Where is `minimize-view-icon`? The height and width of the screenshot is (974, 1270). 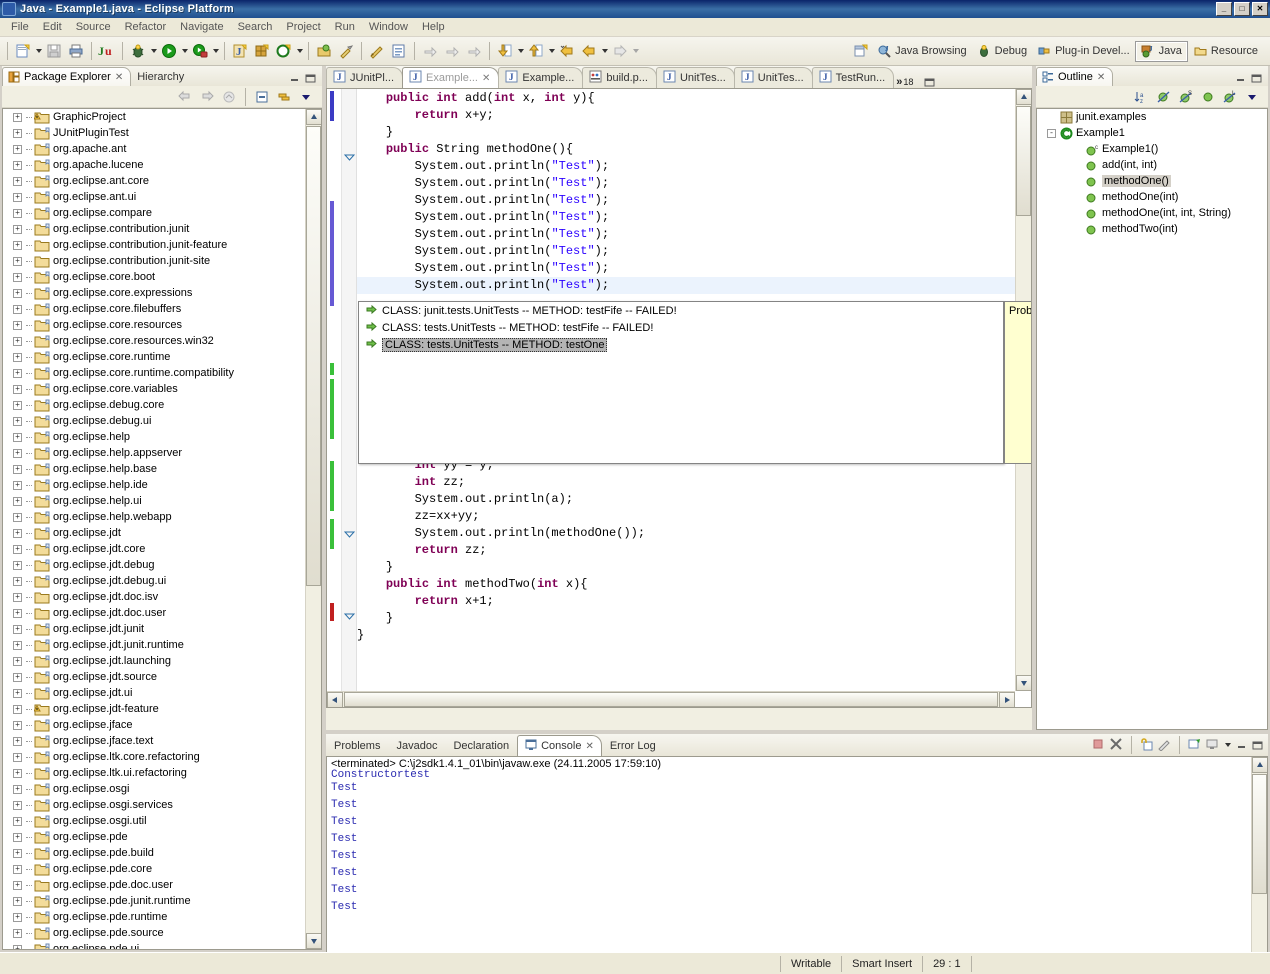
minimize-view-icon is located at coordinates (1241, 745).